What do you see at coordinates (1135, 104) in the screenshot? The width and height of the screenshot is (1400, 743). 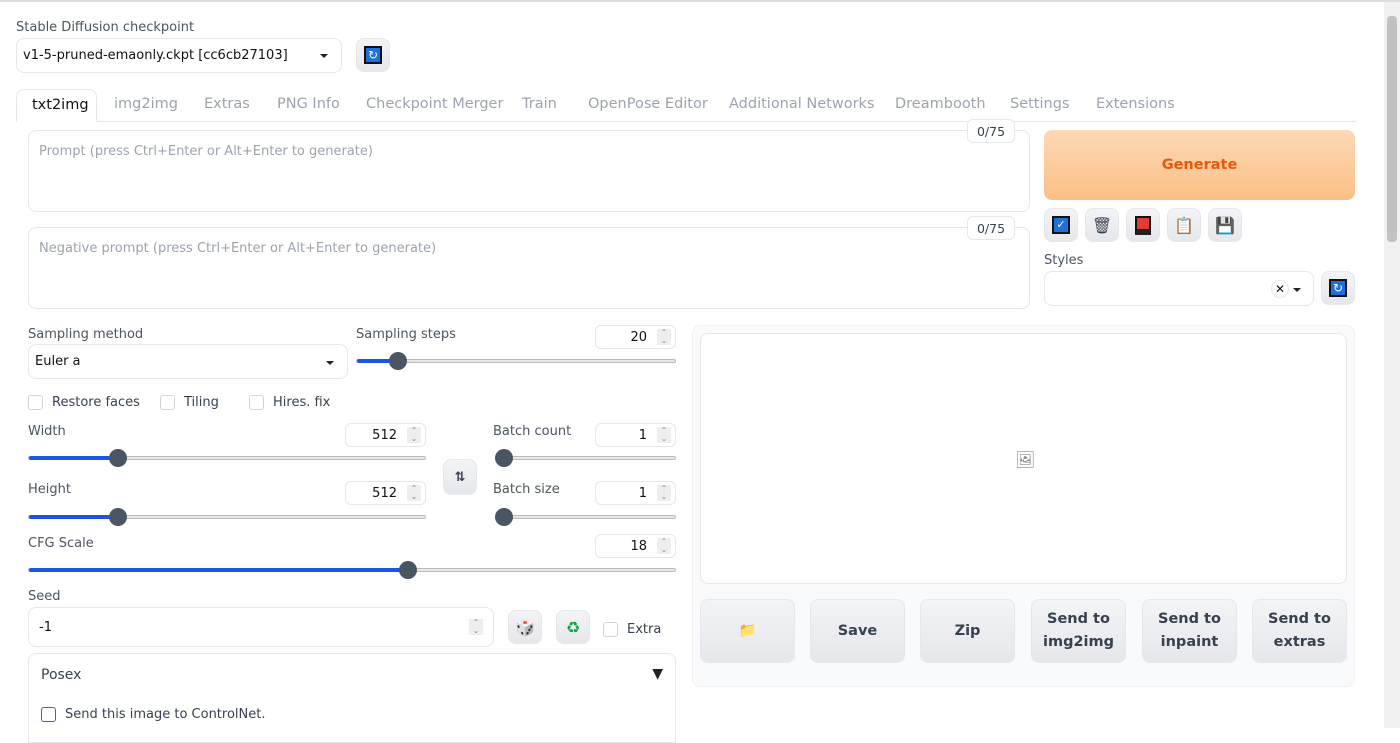 I see `tab-extensions: Extensions` at bounding box center [1135, 104].